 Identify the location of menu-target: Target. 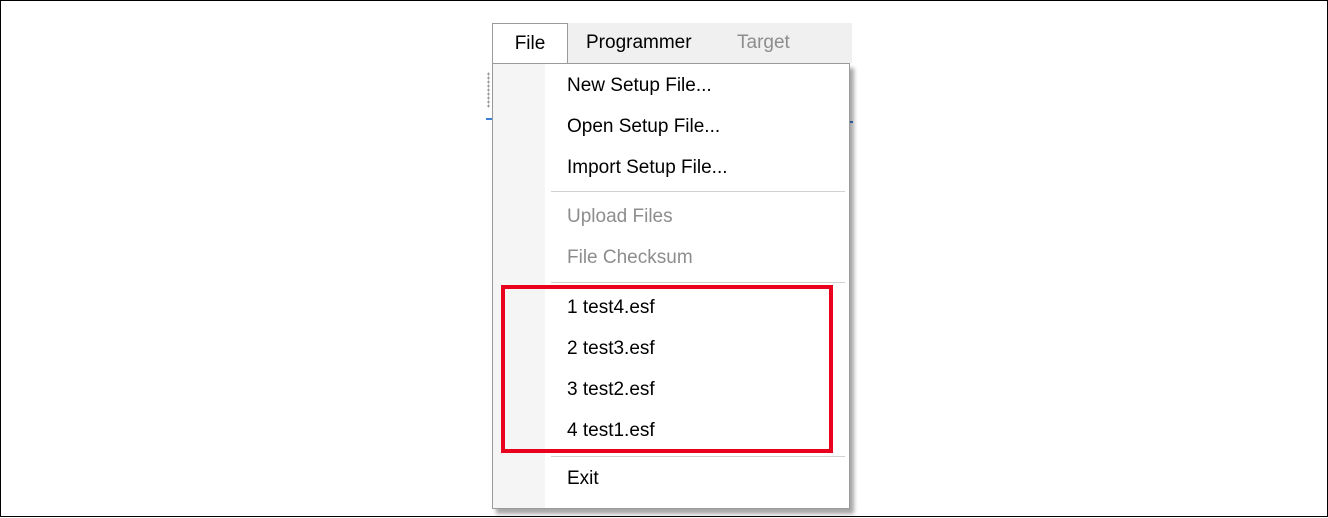
(763, 43).